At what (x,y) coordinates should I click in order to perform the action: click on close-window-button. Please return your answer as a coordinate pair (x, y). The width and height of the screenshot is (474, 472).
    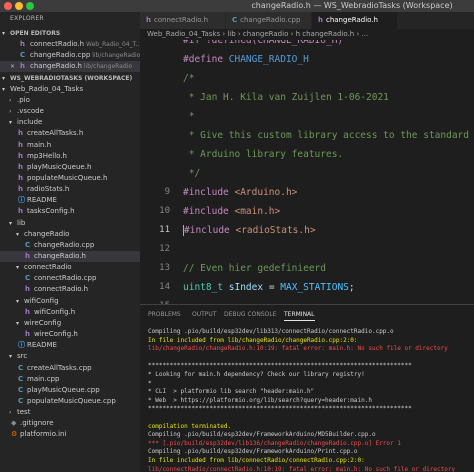
    Looking at the image, I should click on (8, 6).